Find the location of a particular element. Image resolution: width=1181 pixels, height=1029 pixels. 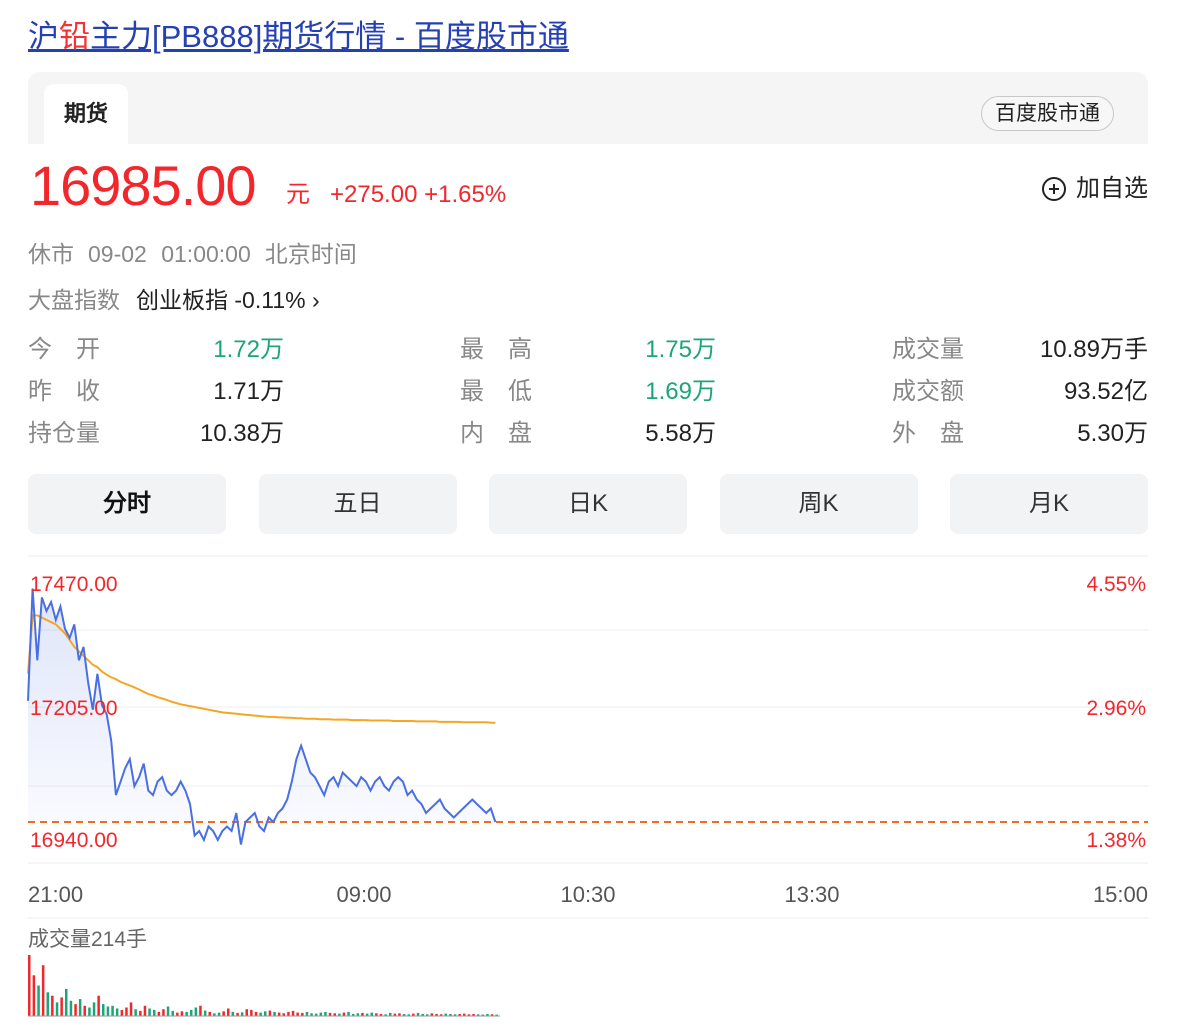

y-axis-label: 17470.00 is located at coordinates (74, 584).